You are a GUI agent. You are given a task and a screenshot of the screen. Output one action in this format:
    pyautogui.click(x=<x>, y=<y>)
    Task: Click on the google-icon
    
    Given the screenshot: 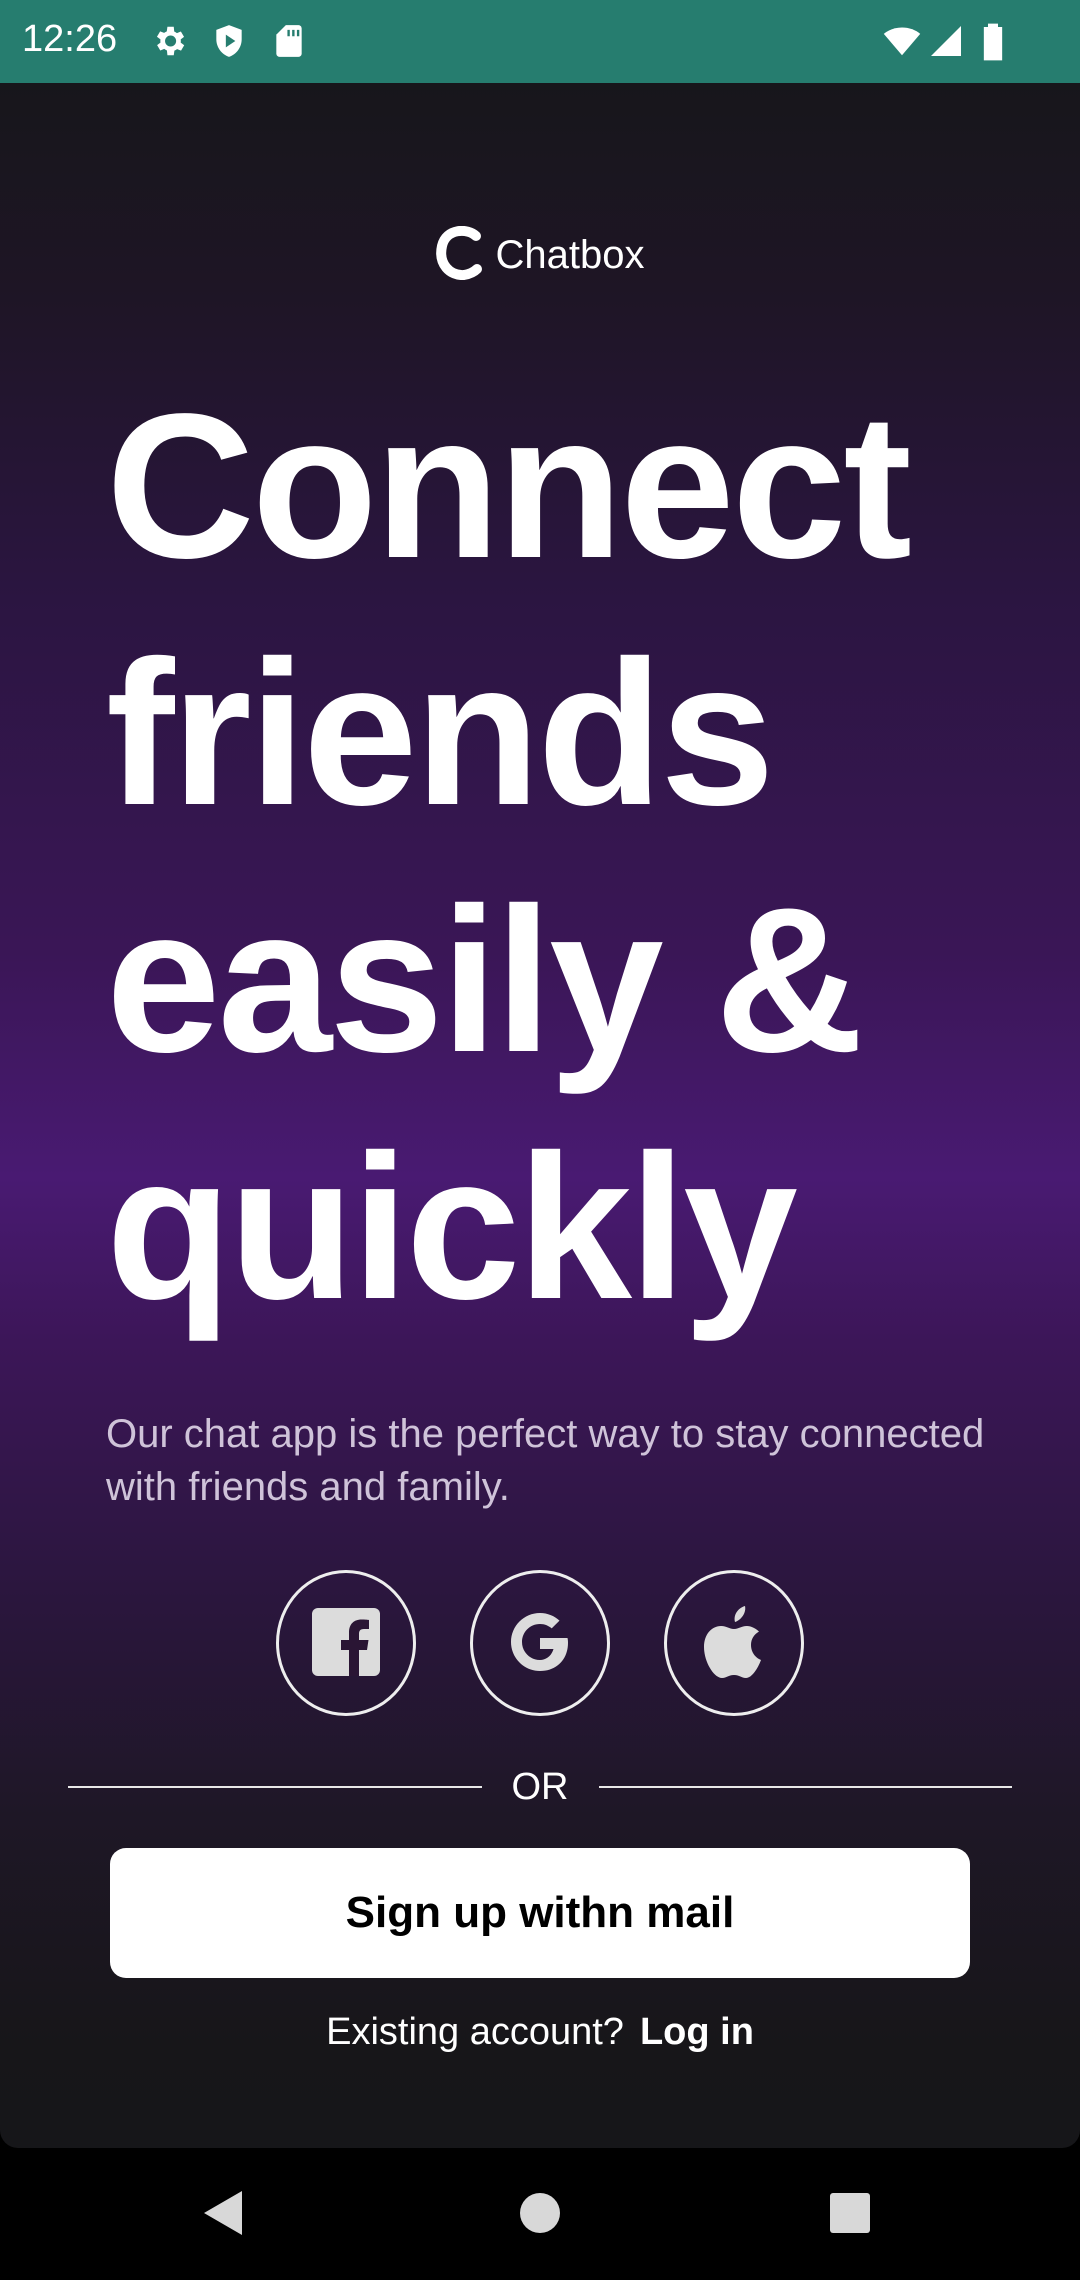 What is the action you would take?
    pyautogui.click(x=540, y=1643)
    